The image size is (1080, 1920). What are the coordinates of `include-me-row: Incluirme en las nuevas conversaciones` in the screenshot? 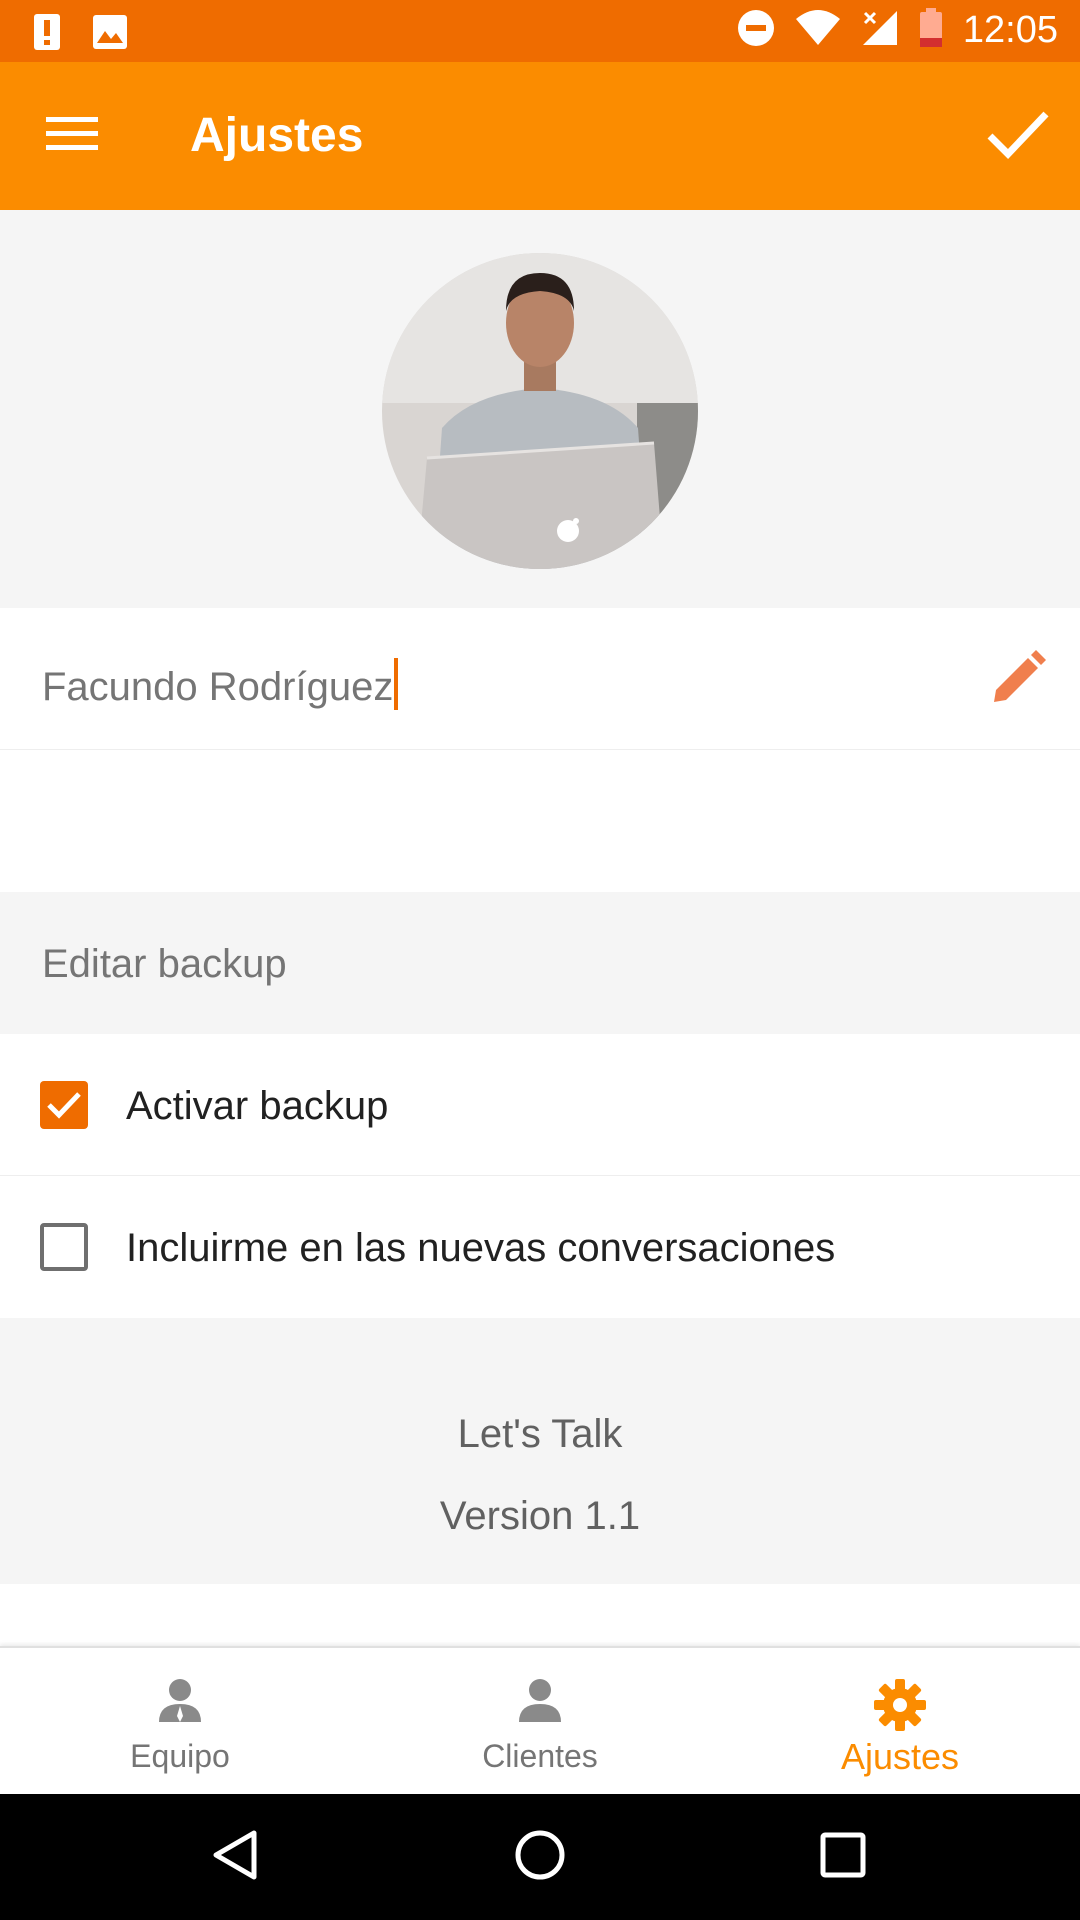 It's located at (540, 1247).